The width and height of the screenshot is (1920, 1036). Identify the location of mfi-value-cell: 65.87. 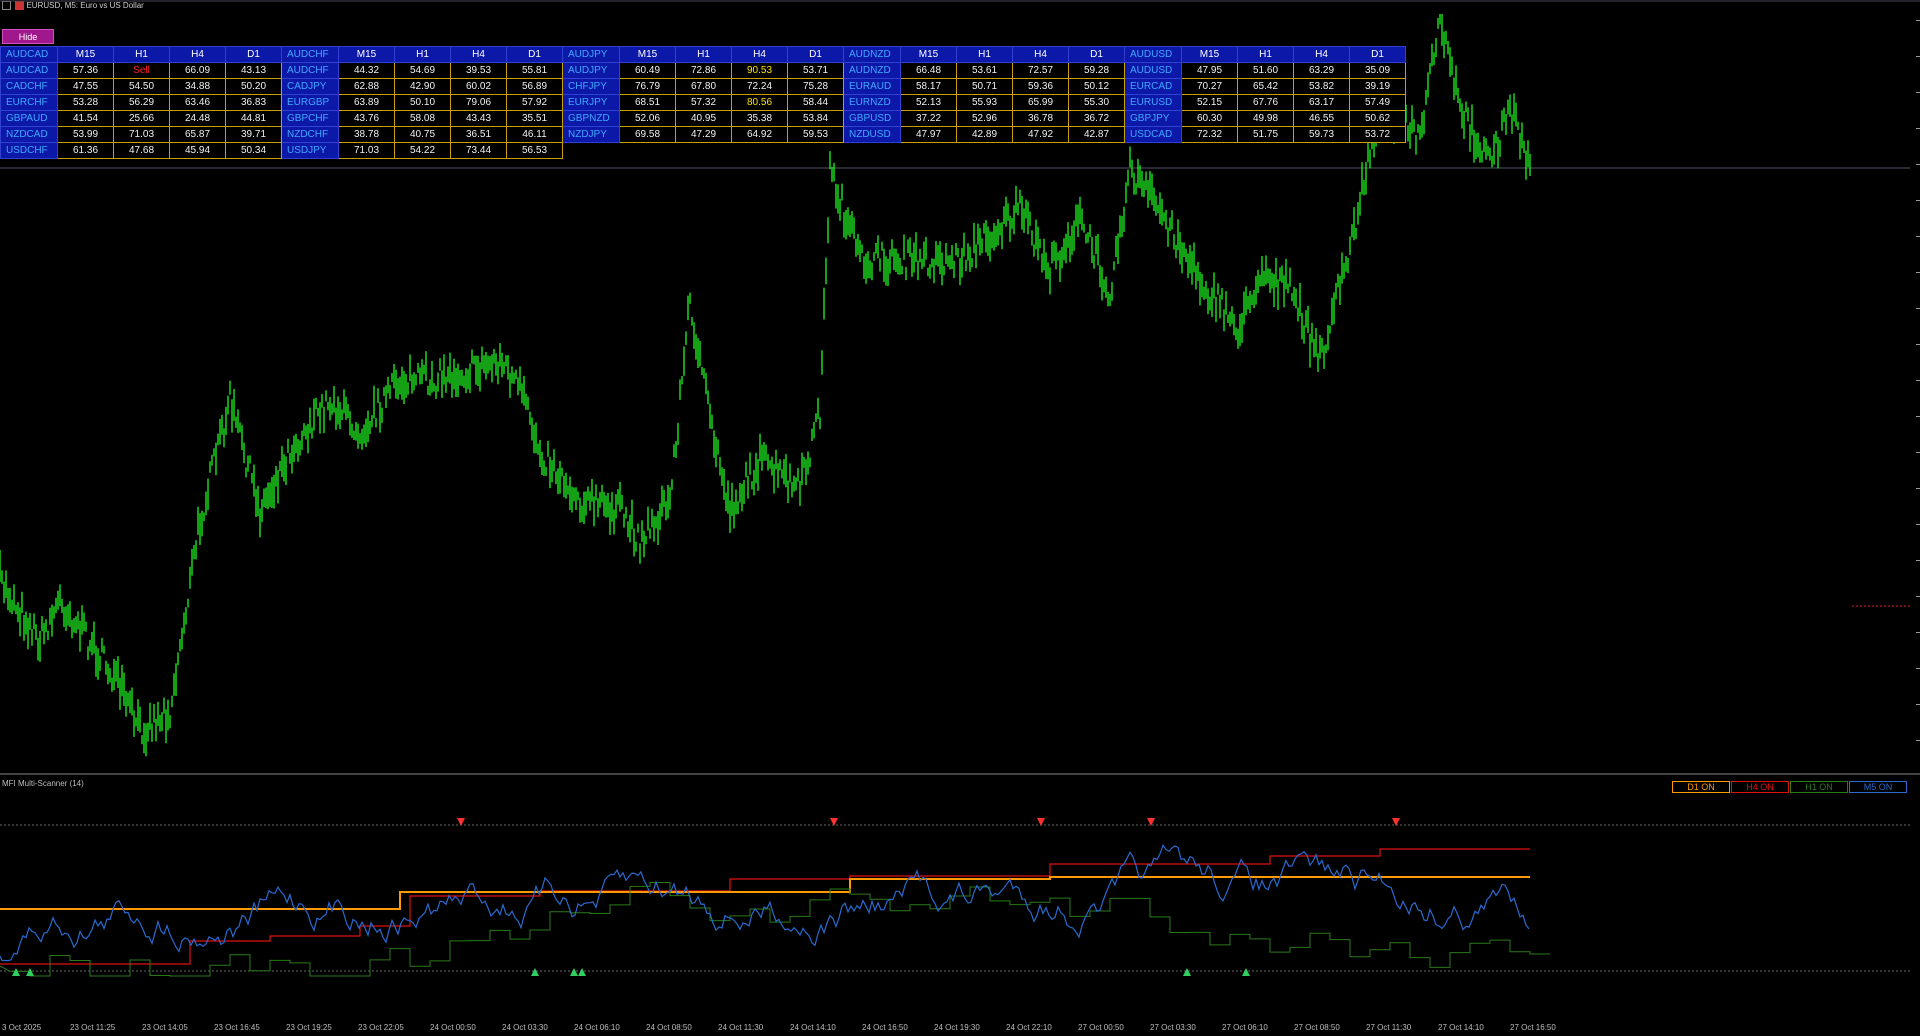
(197, 134).